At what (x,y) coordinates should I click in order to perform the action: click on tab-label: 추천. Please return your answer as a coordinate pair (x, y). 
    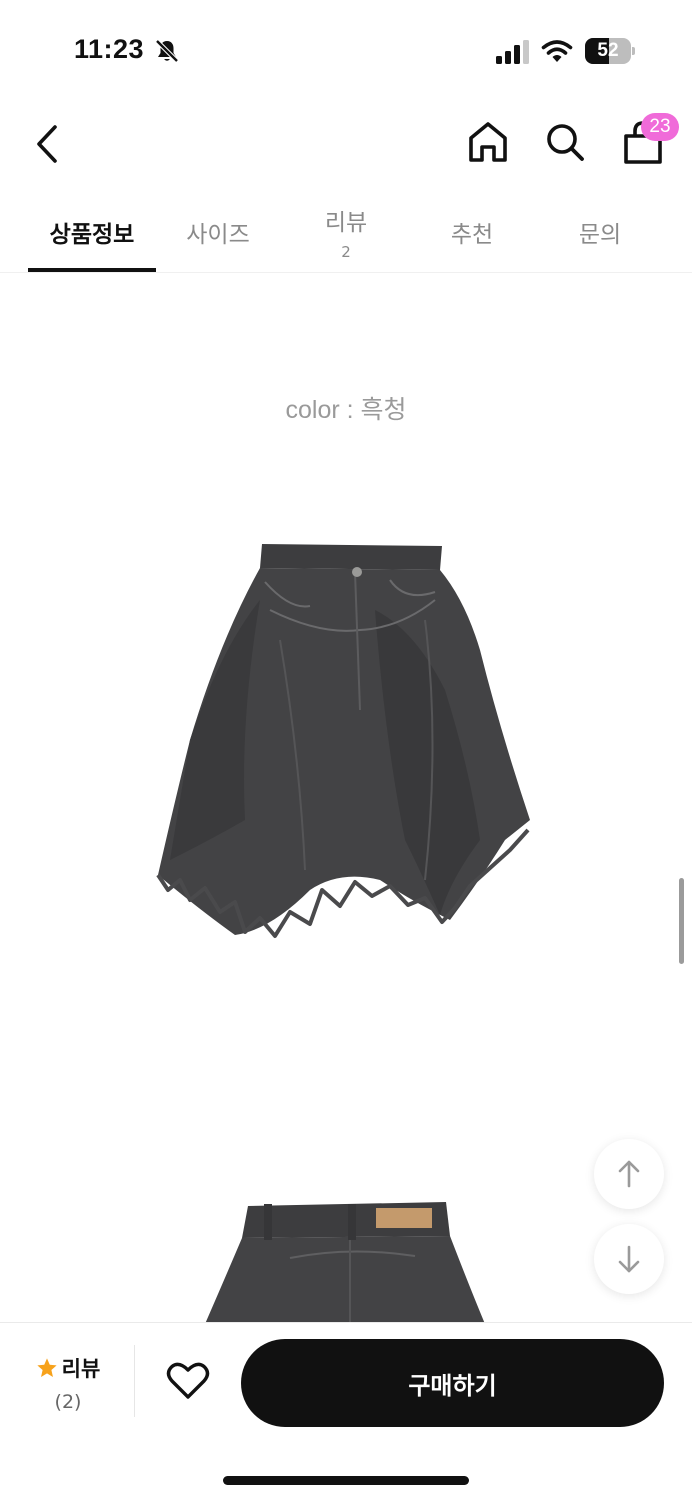
    Looking at the image, I should click on (472, 234).